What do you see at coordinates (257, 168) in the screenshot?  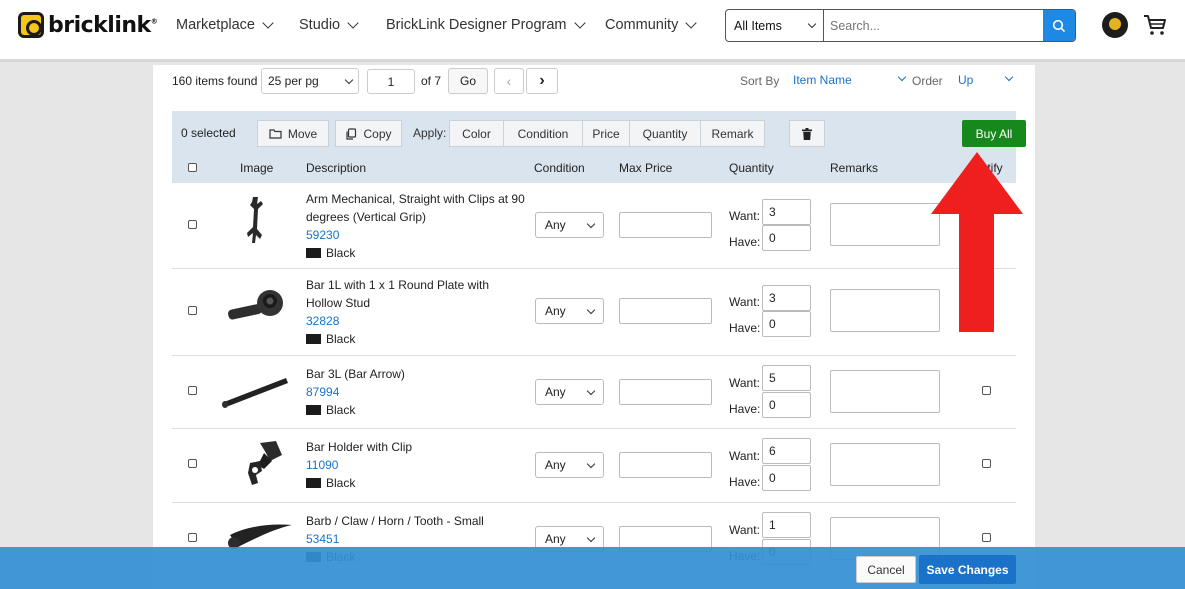 I see `col-image: Image` at bounding box center [257, 168].